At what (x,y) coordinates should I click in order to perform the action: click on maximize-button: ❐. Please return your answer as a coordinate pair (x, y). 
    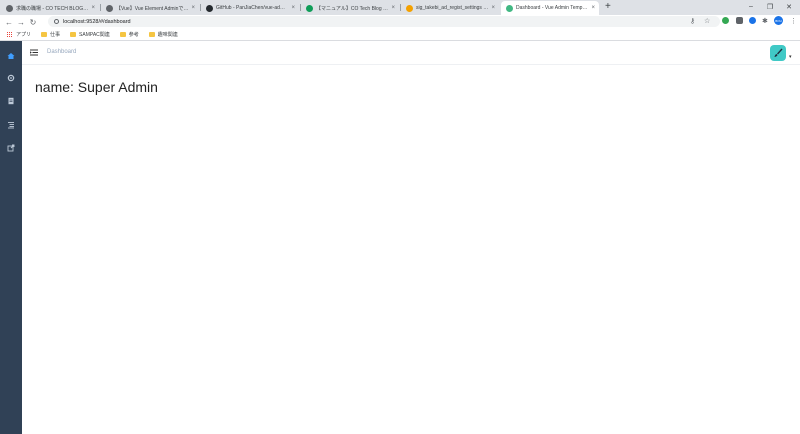
    Looking at the image, I should click on (770, 6).